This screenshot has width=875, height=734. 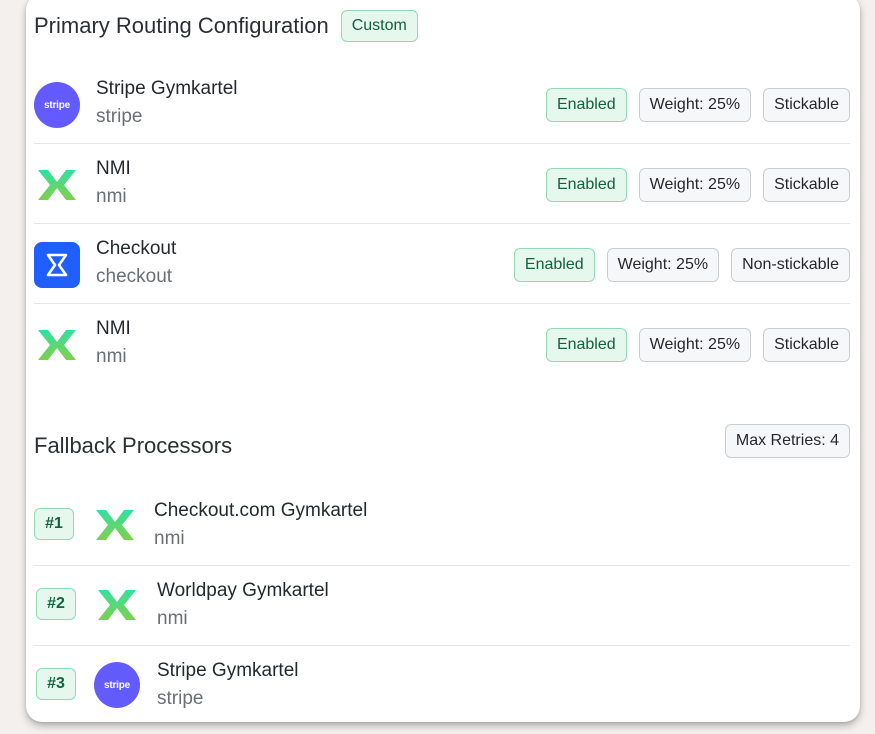 What do you see at coordinates (181, 25) in the screenshot?
I see `primary-section-title: Primary Routing Configuration` at bounding box center [181, 25].